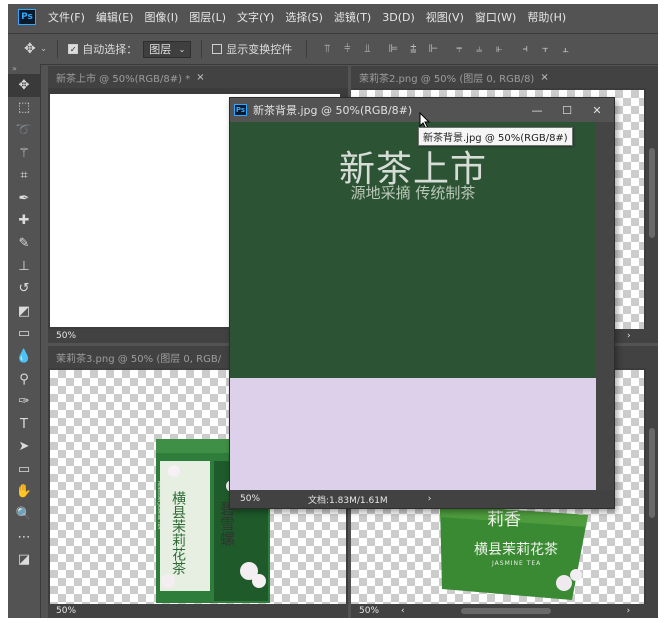  Describe the element at coordinates (259, 49) in the screenshot. I see `show-transform-label: 显示变换控件` at that location.